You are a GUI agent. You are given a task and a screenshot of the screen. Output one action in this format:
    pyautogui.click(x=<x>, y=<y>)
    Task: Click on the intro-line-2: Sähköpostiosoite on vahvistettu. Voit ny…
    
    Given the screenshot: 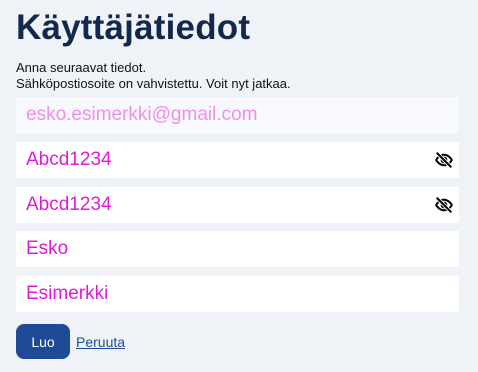 What is the action you would take?
    pyautogui.click(x=153, y=83)
    